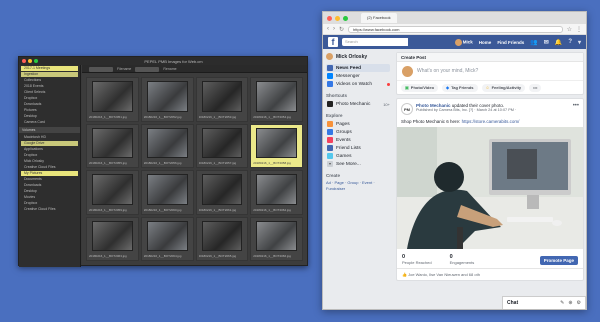 The height and width of the screenshot is (322, 600). I want to click on sidebar-item: 2018 Events, so click(49, 86).